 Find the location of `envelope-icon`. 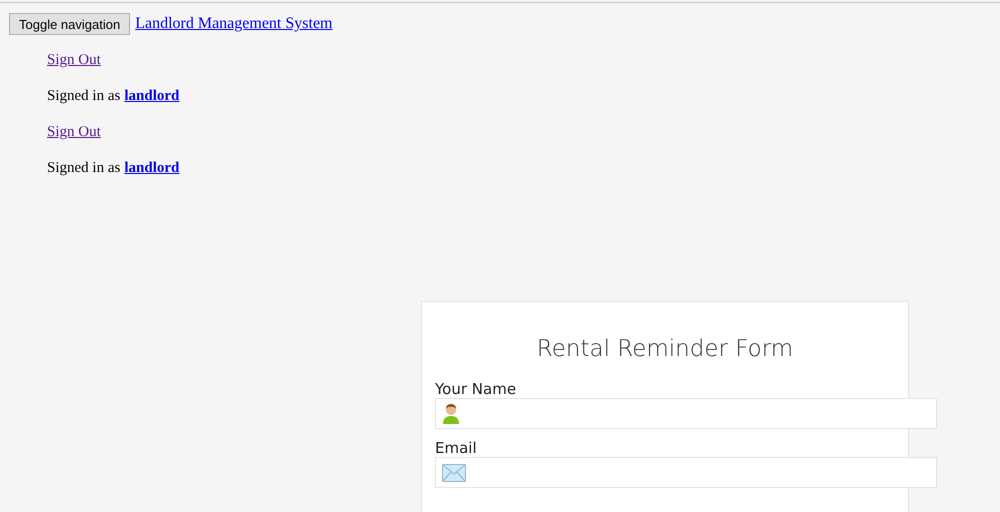

envelope-icon is located at coordinates (454, 473).